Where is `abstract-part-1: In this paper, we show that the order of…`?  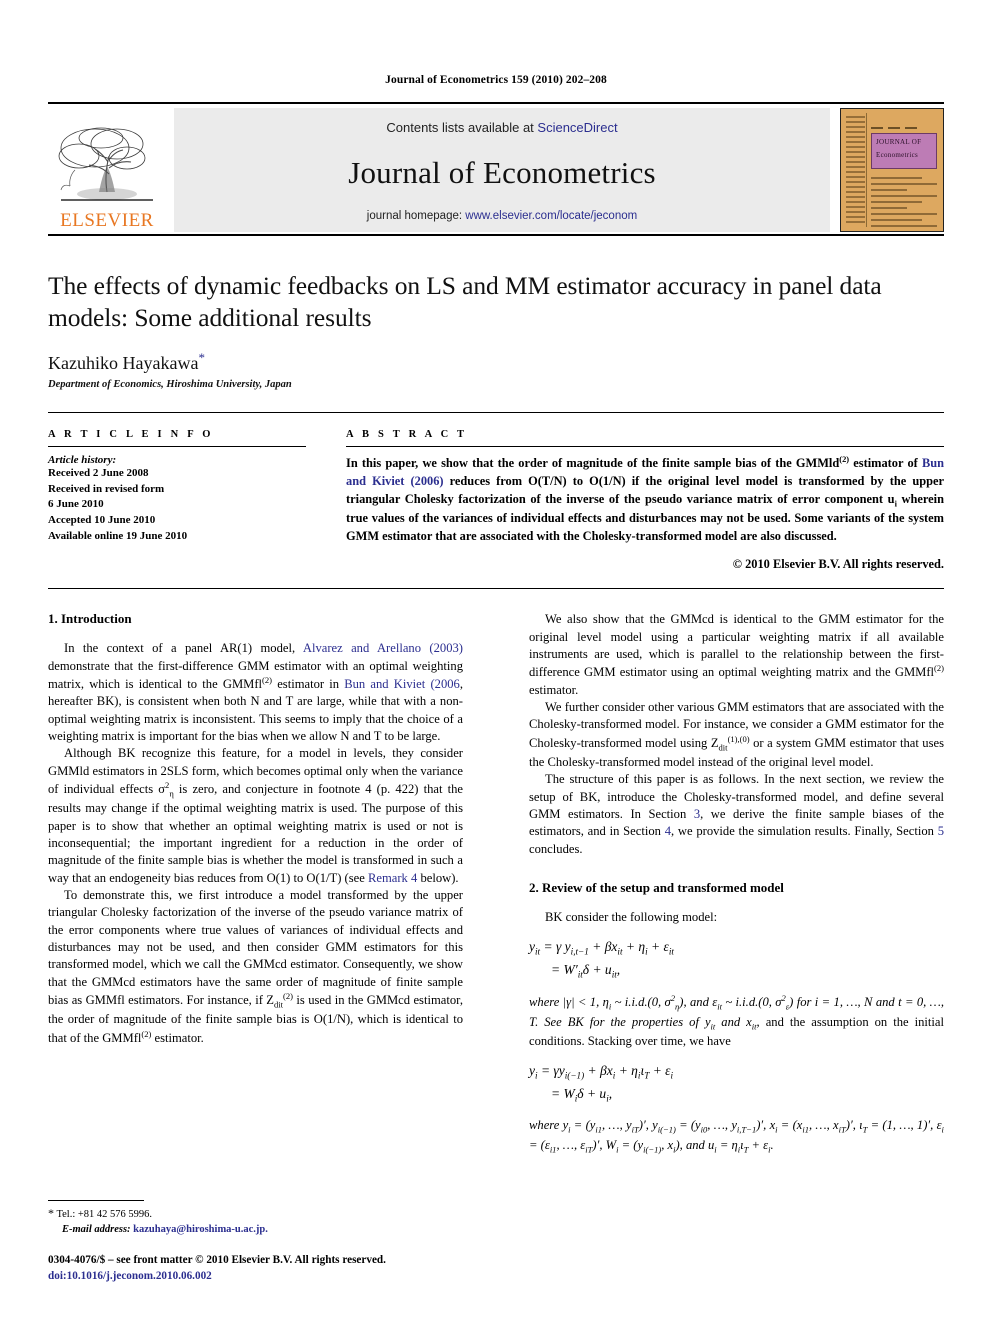
abstract-part-1: In this paper, we show that the order of… is located at coordinates (593, 463).